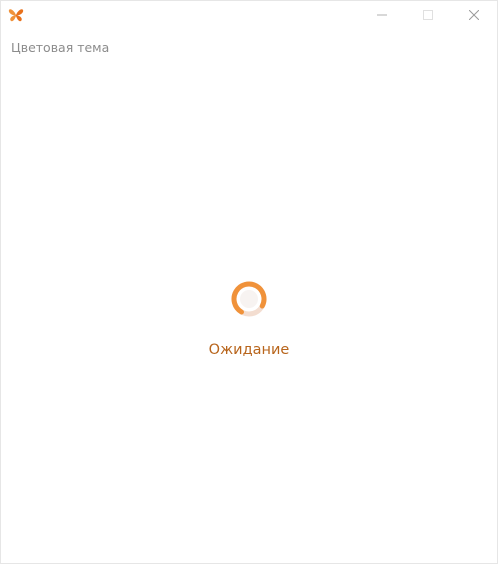  I want to click on color-theme-label: Цветовая тема, so click(60, 47).